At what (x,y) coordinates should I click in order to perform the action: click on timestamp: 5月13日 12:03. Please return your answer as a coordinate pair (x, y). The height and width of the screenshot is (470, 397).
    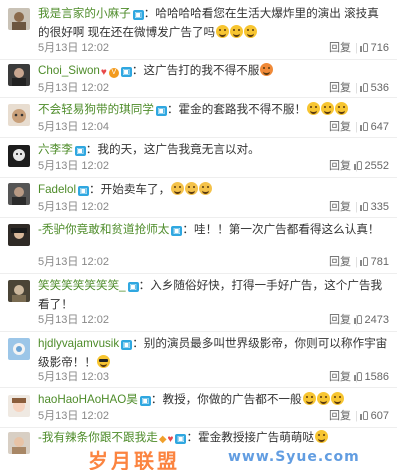
    Looking at the image, I should click on (73, 377).